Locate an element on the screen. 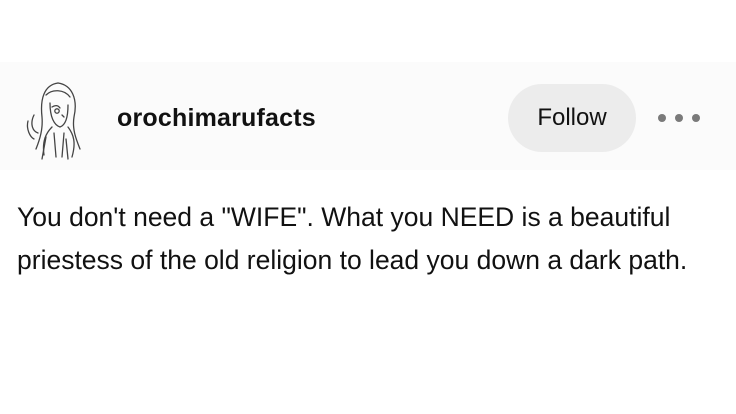 The image size is (736, 414). sketch-avatar-icon is located at coordinates (53, 121).